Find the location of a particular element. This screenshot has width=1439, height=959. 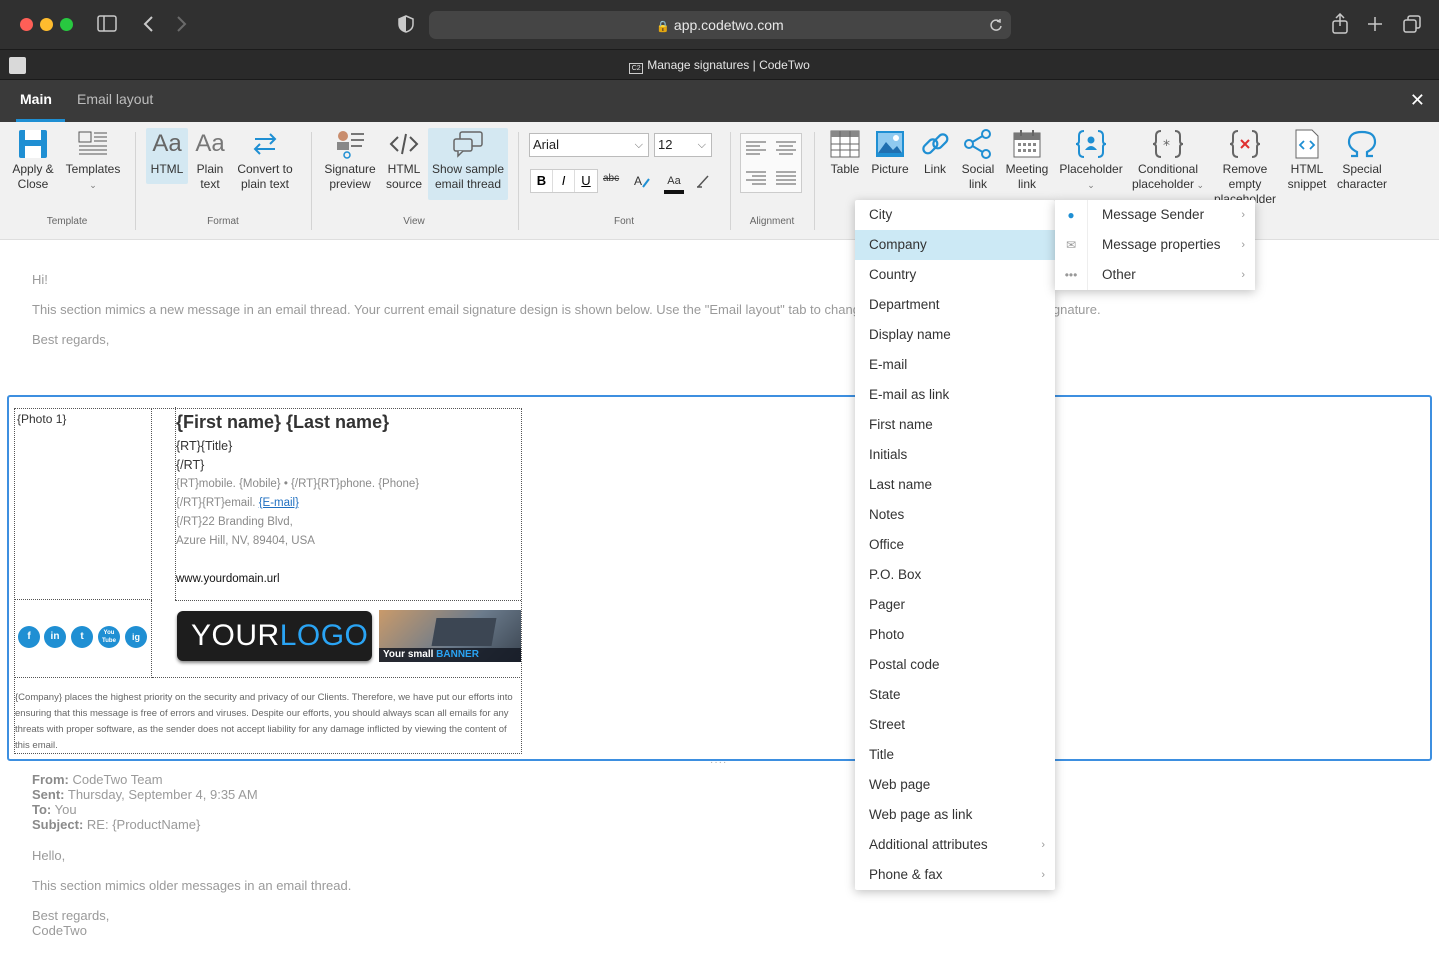

font-family-select: Arial ⌵ is located at coordinates (589, 145).